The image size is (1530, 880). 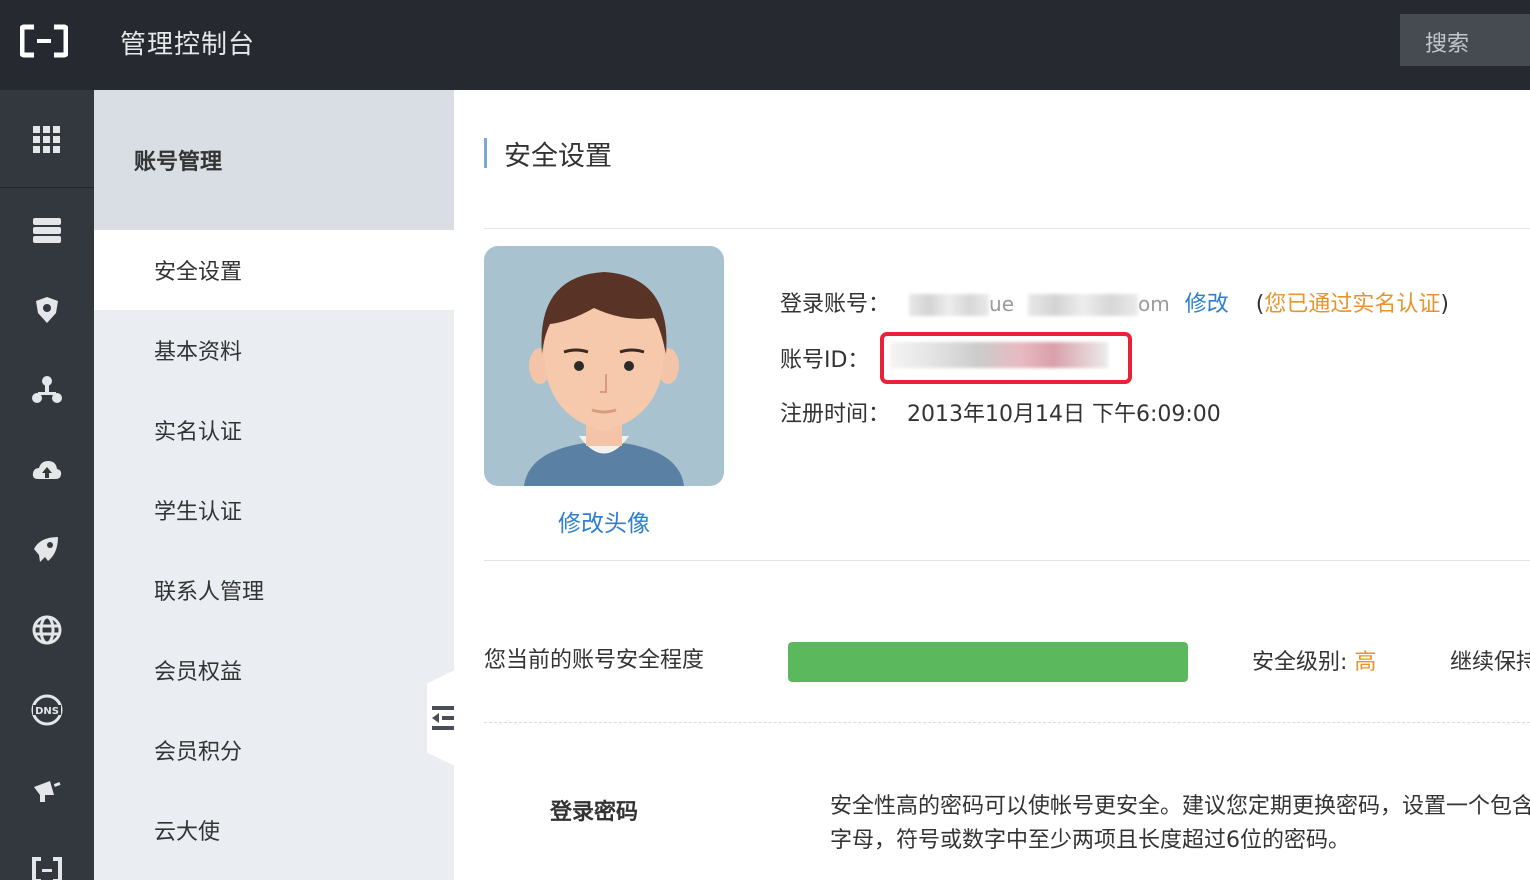 I want to click on search-input: 搜索, so click(x=1465, y=40).